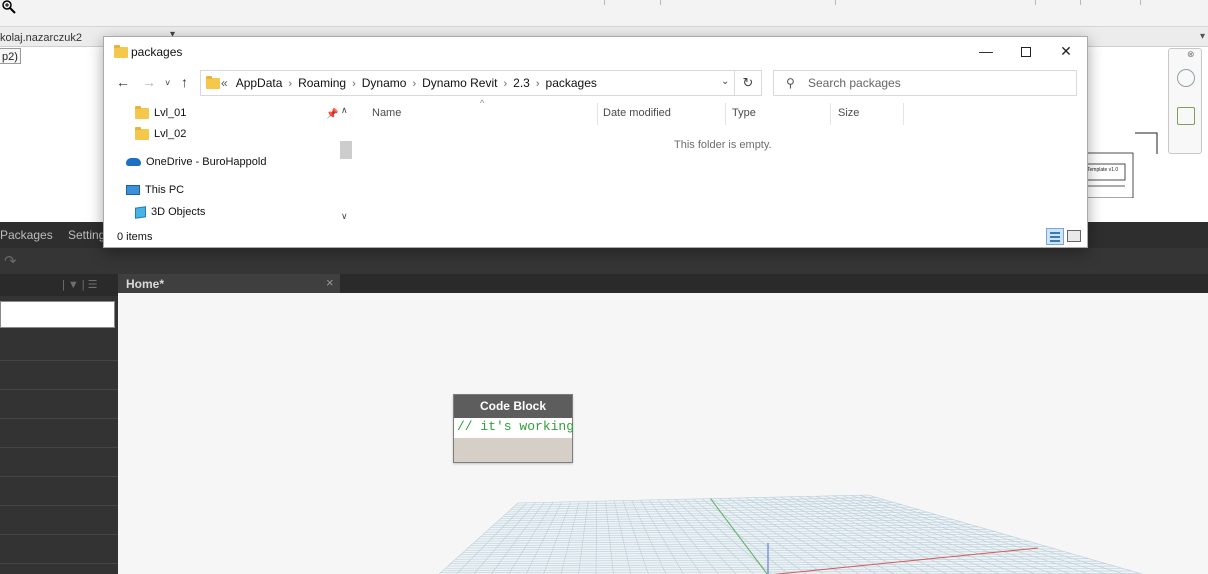  I want to click on column-header-name: Name, so click(386, 113).